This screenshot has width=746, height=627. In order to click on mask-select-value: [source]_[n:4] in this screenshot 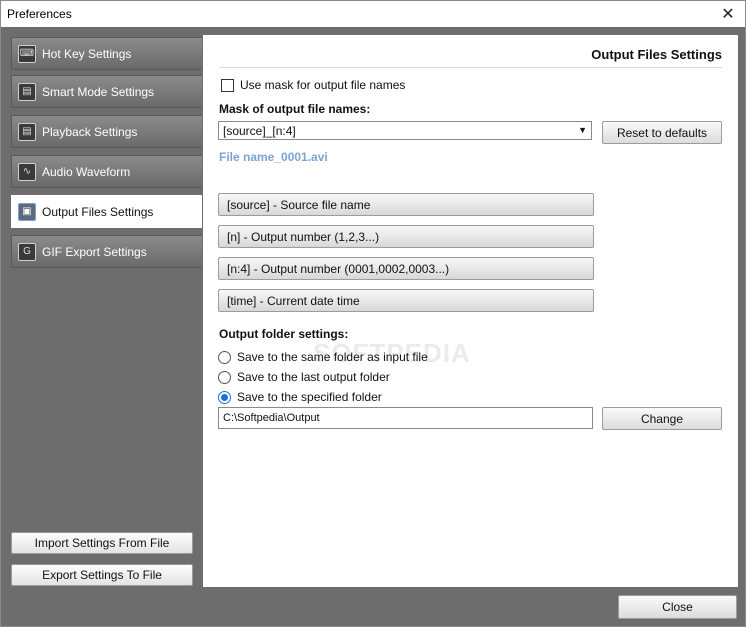, I will do `click(259, 130)`.